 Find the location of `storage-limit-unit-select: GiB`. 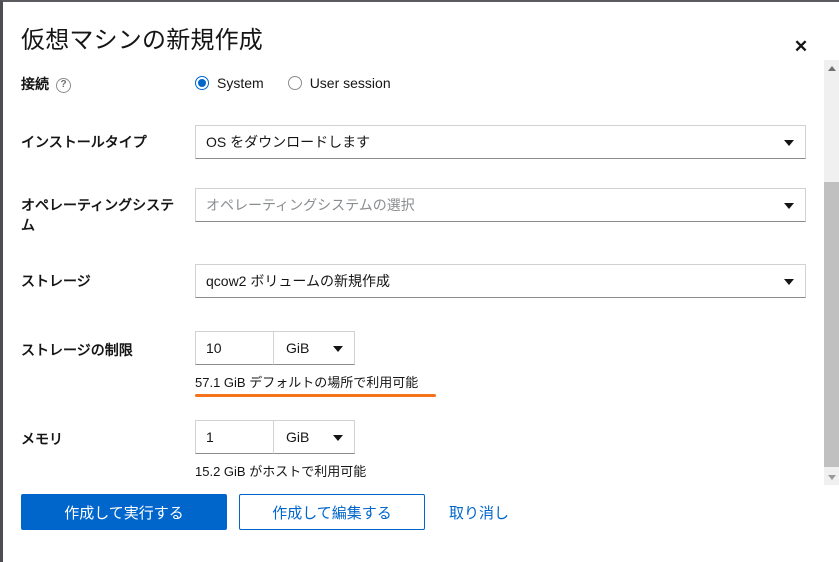

storage-limit-unit-select: GiB is located at coordinates (314, 348).